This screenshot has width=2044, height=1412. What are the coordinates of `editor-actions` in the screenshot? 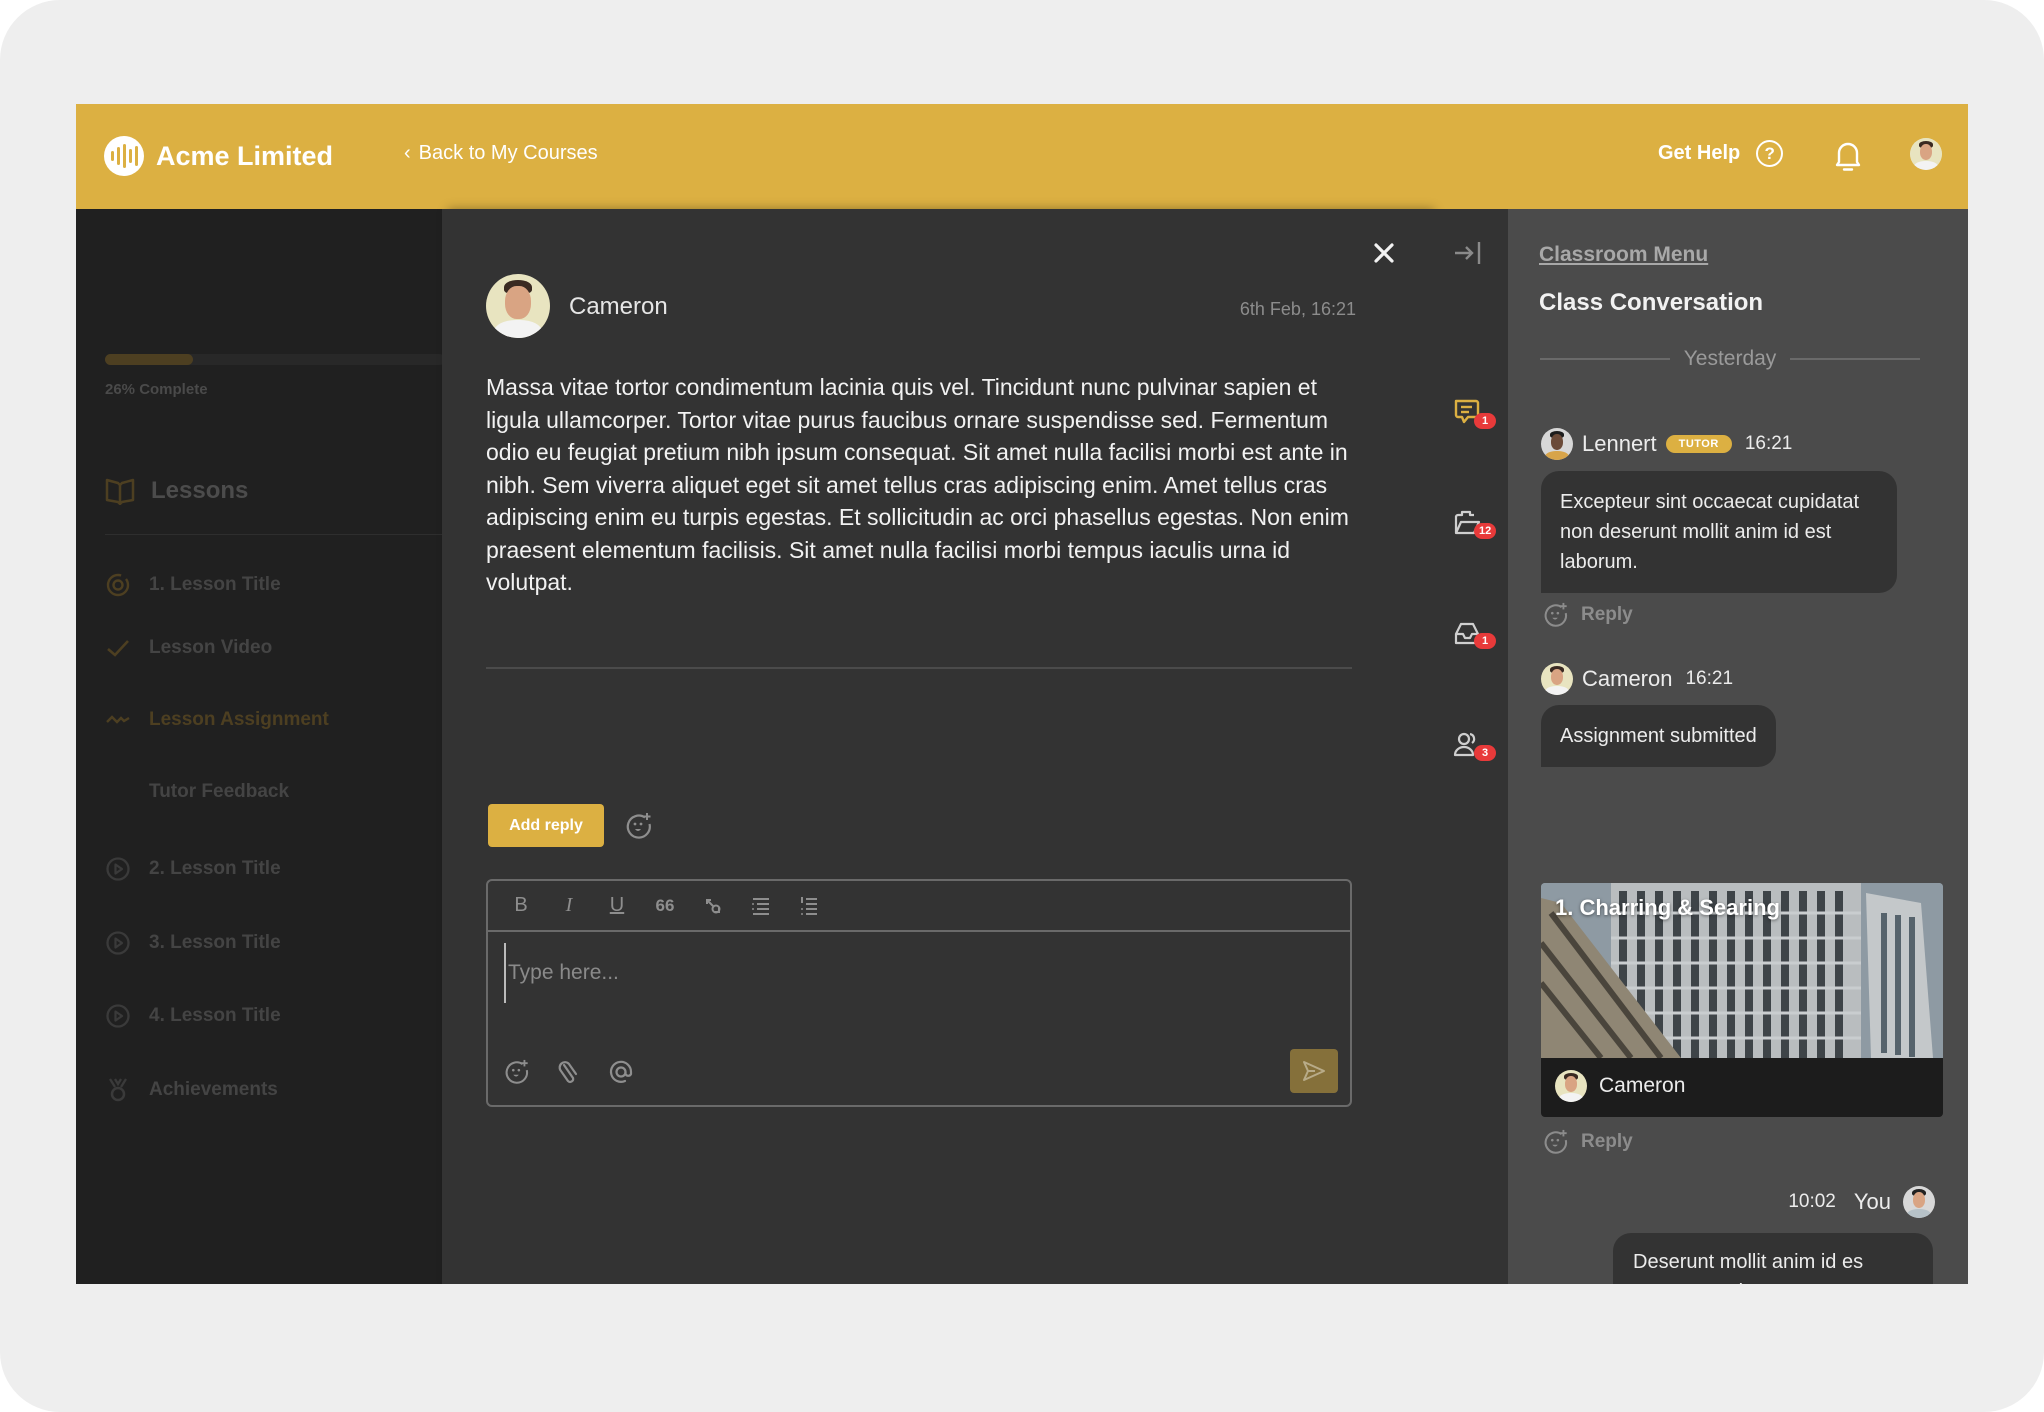 It's located at (569, 1072).